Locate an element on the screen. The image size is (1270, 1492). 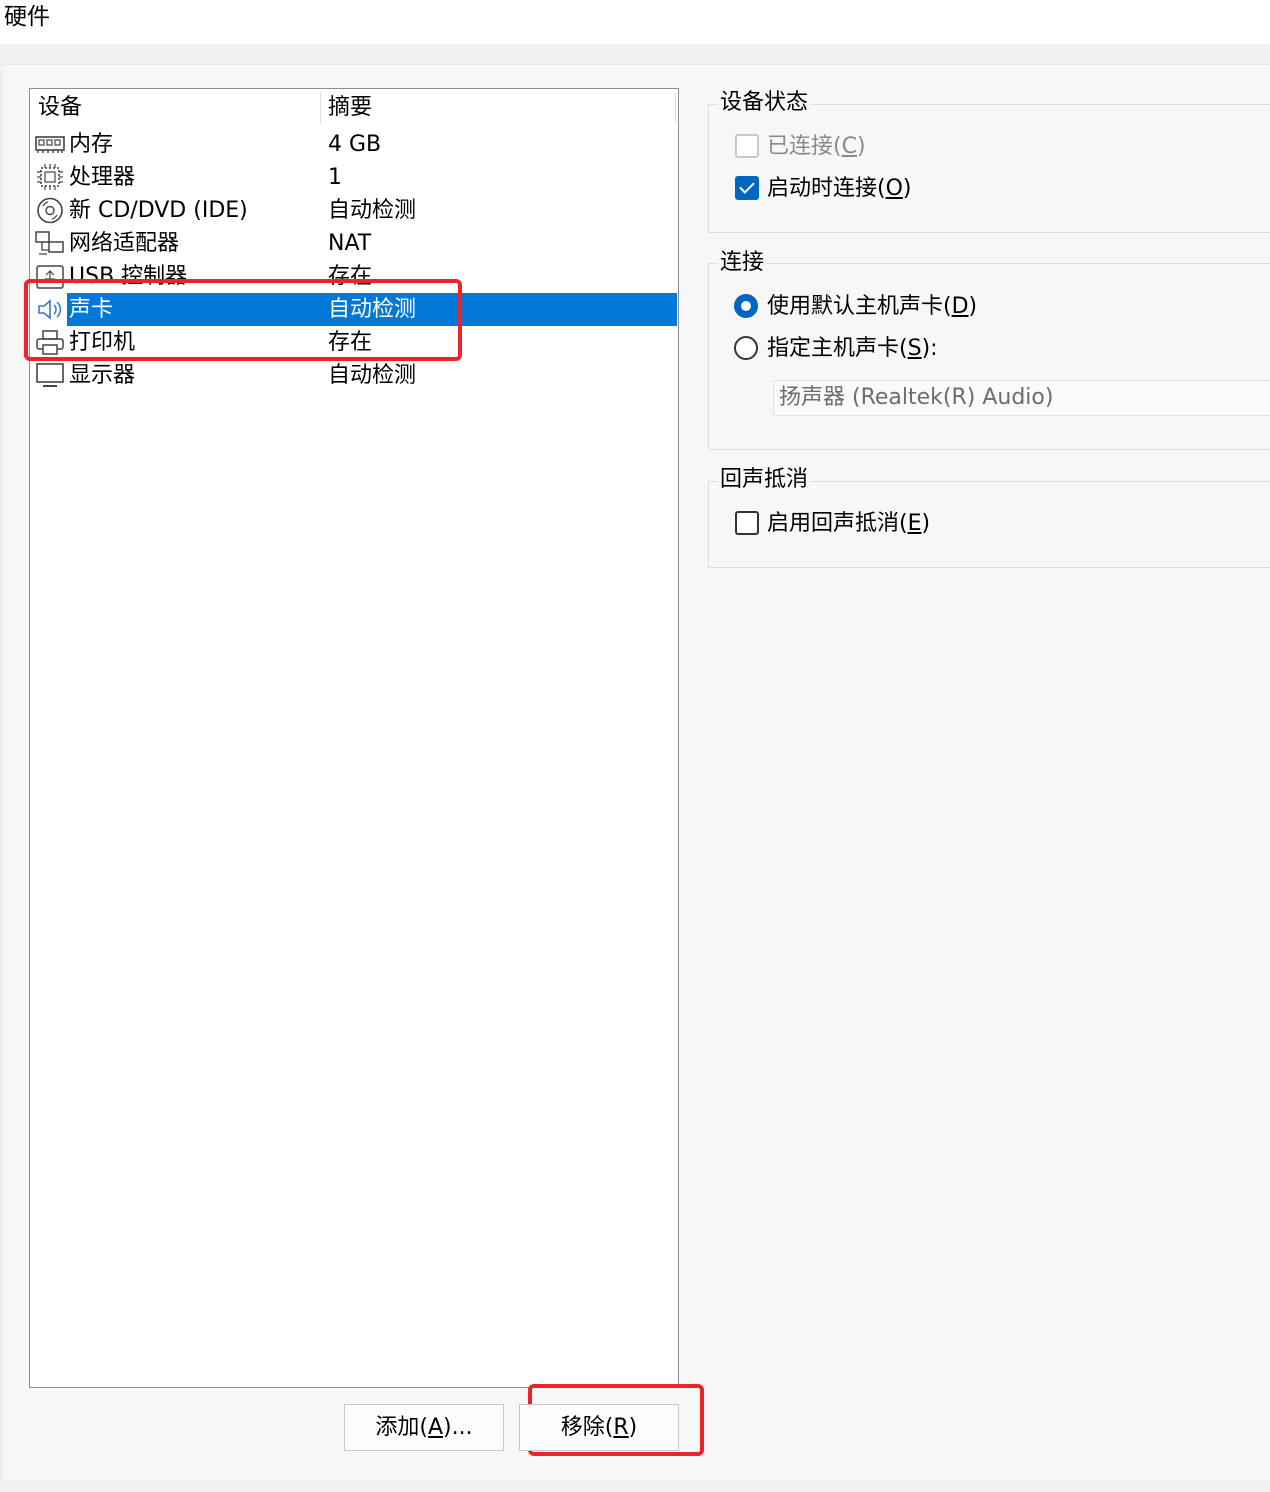
column-header-summary: 摘要 is located at coordinates (350, 108).